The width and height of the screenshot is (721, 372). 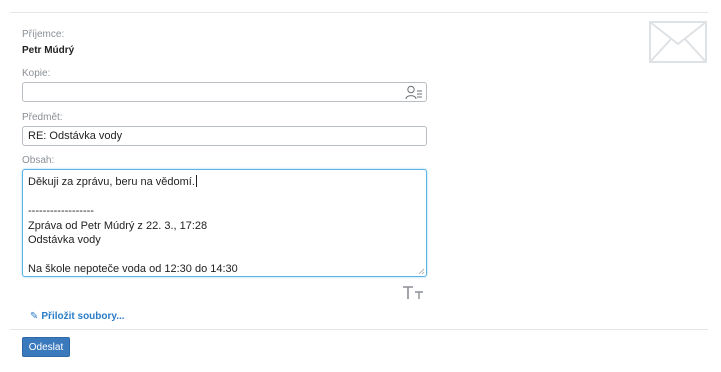 What do you see at coordinates (48, 50) in the screenshot?
I see `recipient-name: Petr Múdrý` at bounding box center [48, 50].